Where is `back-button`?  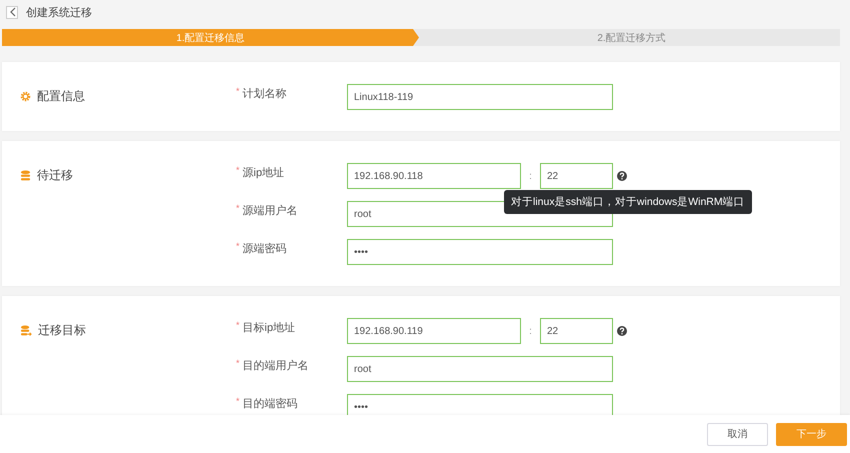
back-button is located at coordinates (12, 12).